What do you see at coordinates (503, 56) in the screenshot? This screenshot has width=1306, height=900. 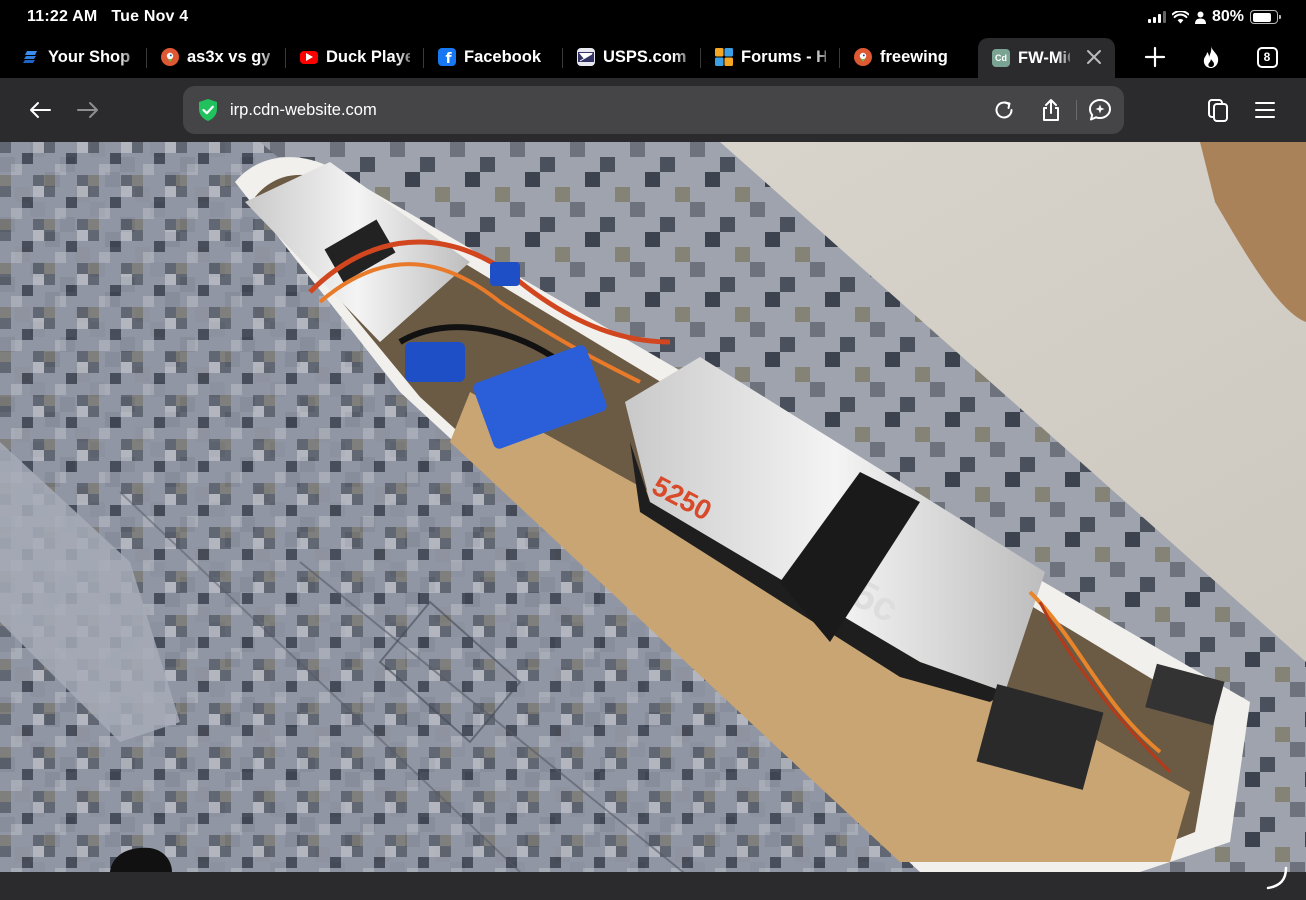 I see `tab-label: Facebook` at bounding box center [503, 56].